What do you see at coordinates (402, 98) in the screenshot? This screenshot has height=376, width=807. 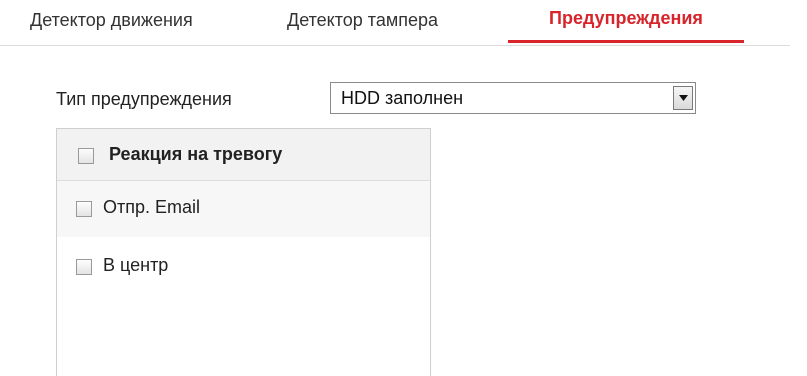 I see `alert-type-selected-value: HDD заполнен` at bounding box center [402, 98].